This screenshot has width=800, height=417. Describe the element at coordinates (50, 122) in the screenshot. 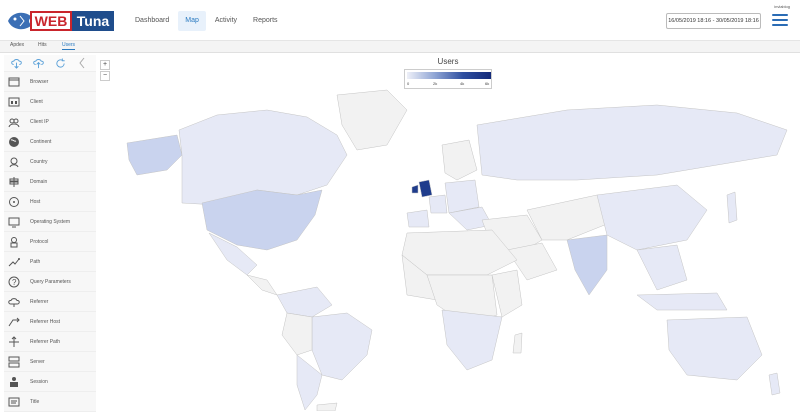

I see `sidebar-item-client-ip: Client IP` at that location.